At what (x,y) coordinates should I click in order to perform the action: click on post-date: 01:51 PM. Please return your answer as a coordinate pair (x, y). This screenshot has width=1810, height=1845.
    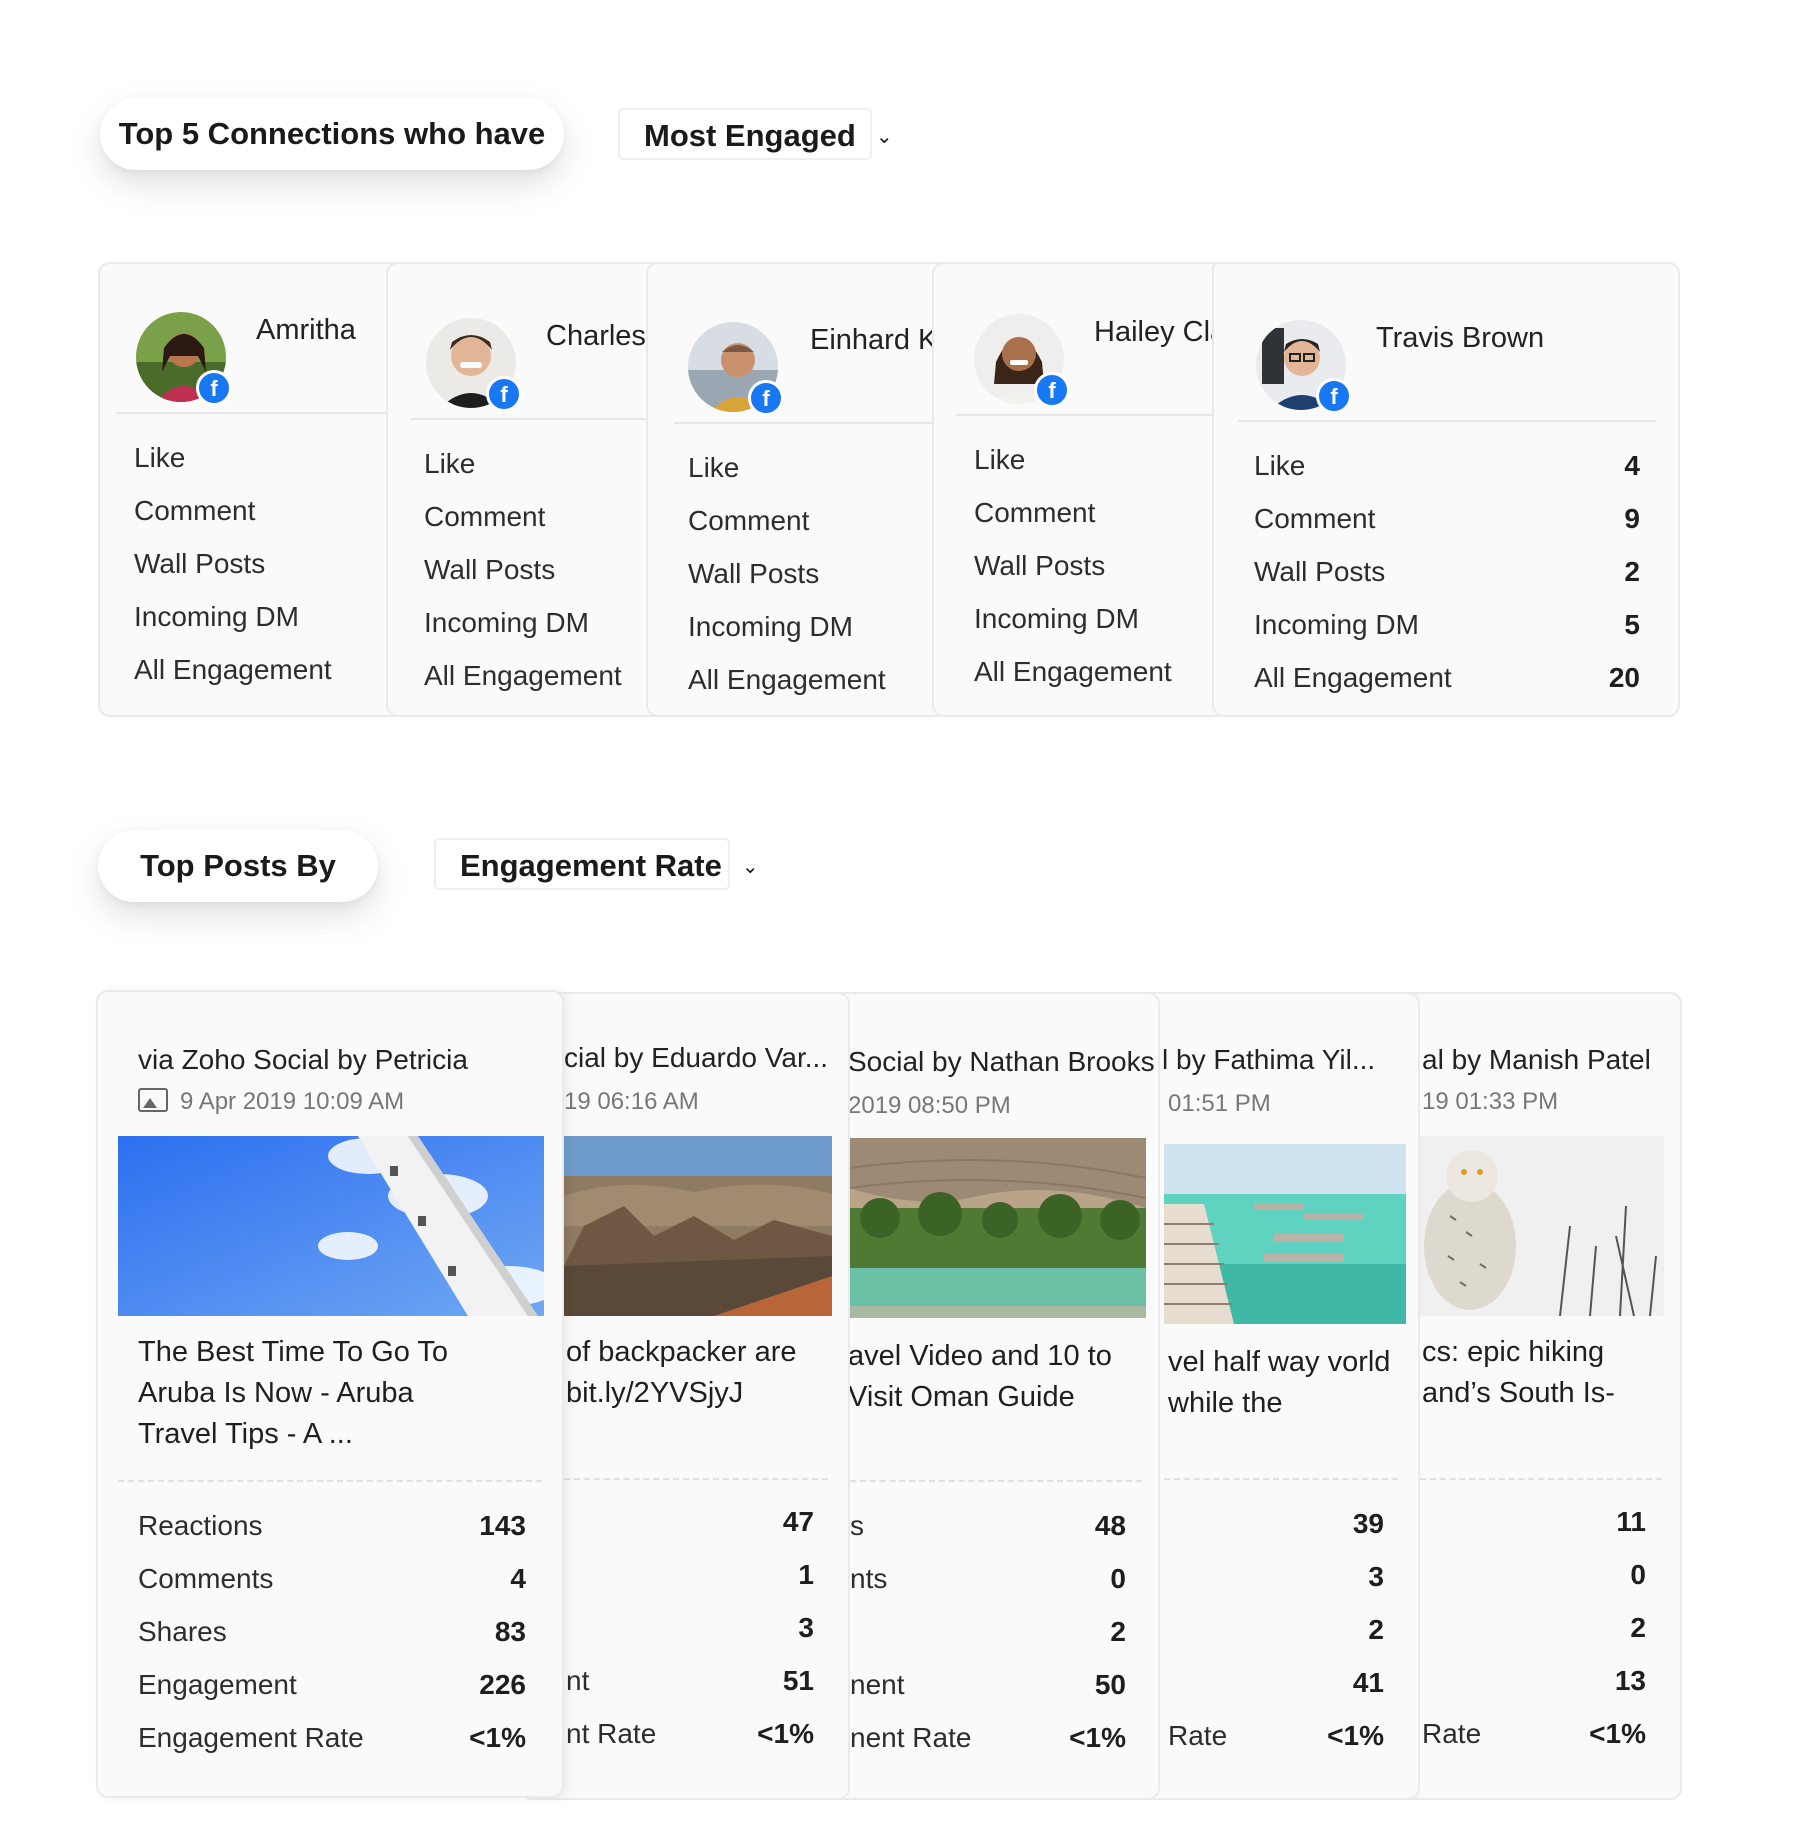
    Looking at the image, I should click on (1219, 1103).